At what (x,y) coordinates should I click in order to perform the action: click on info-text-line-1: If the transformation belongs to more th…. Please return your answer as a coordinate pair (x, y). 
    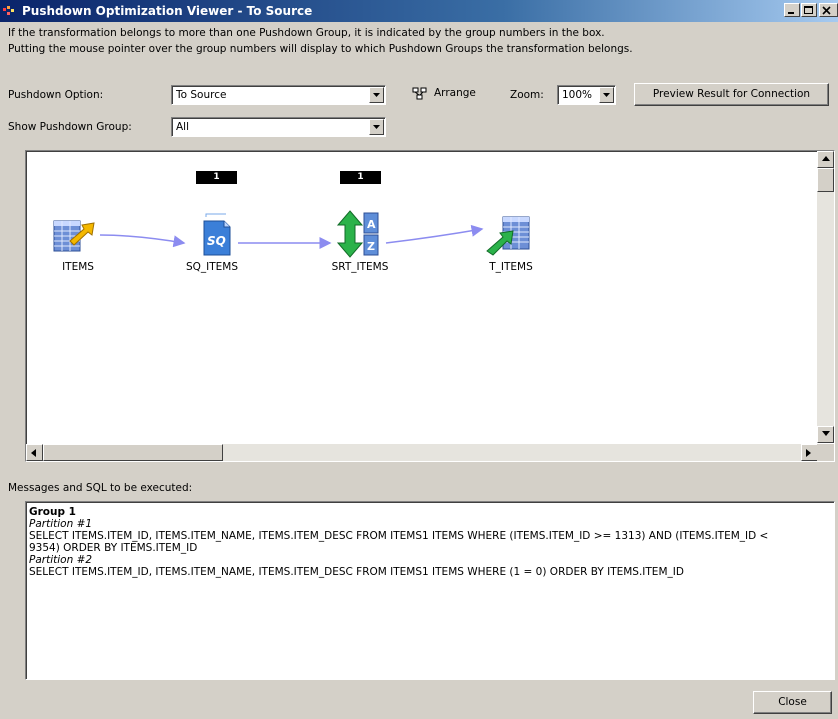
    Looking at the image, I should click on (306, 33).